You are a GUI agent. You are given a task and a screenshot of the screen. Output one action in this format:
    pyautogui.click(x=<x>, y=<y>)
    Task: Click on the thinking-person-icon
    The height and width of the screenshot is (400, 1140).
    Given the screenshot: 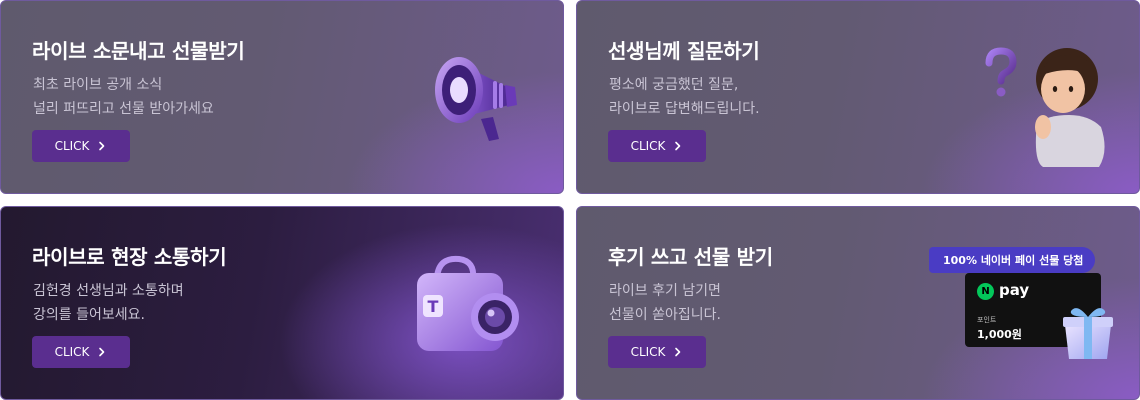 What is the action you would take?
    pyautogui.click(x=1045, y=107)
    